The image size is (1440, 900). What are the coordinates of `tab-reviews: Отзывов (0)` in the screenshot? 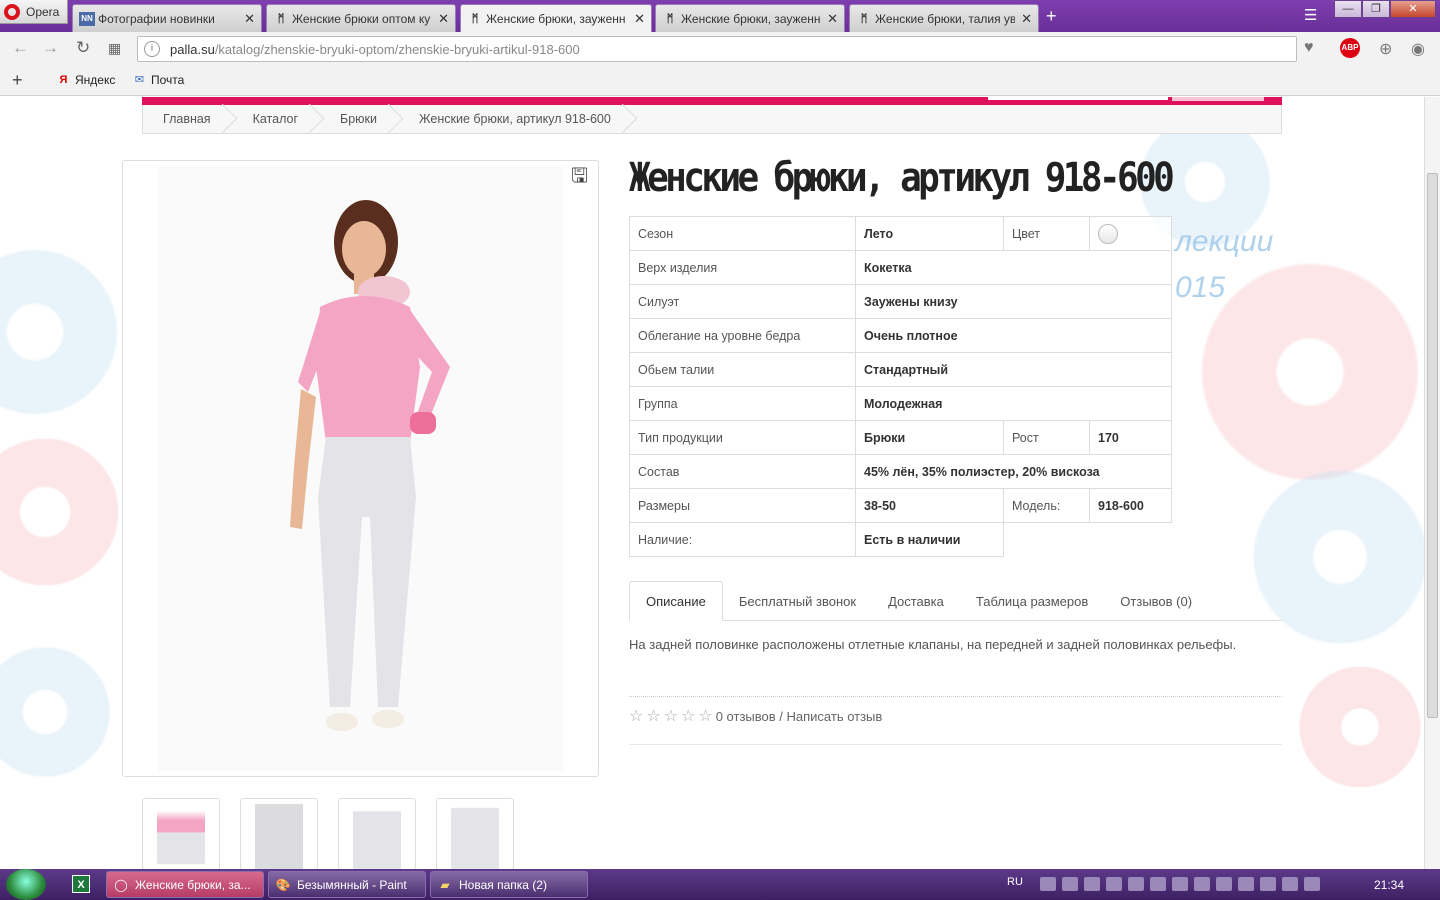 It's located at (1156, 601).